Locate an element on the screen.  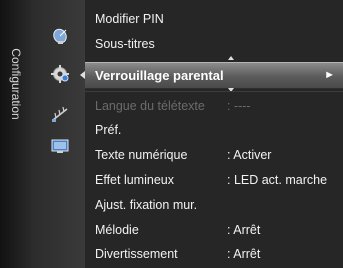
menu-item-value: : ---- is located at coordinates (239, 106).